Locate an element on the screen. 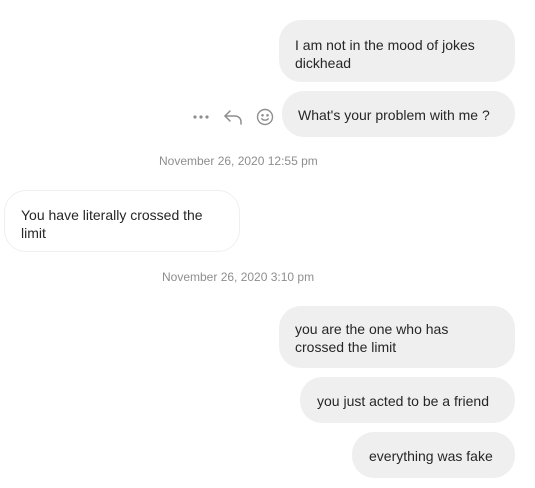 Image resolution: width=535 pixels, height=488 pixels. emoji-react-icon is located at coordinates (265, 117).